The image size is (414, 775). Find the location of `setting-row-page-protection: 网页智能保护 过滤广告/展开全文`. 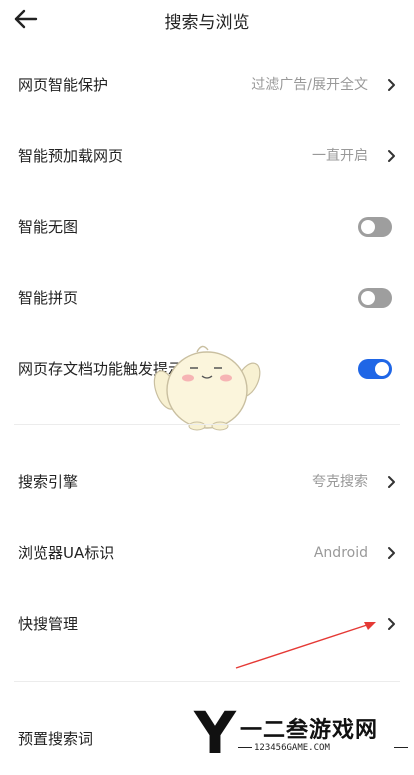

setting-row-page-protection: 网页智能保护 过滤广告/展开全文 is located at coordinates (207, 85).